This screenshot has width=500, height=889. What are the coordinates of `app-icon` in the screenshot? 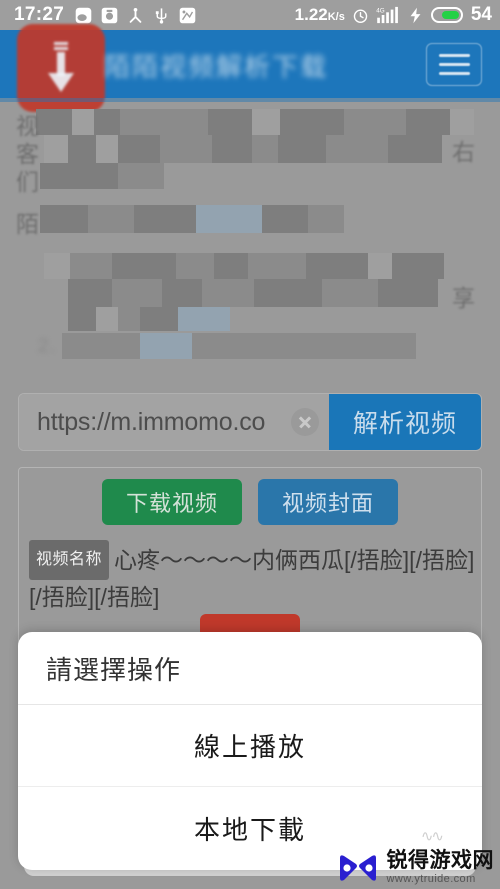 It's located at (187, 15).